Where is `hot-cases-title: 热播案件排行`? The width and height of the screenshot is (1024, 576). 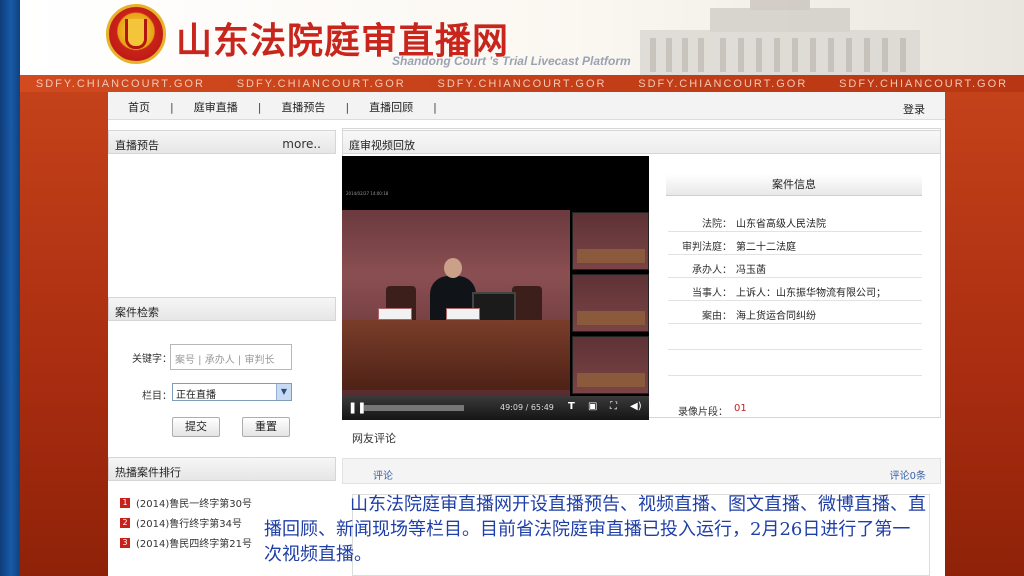 hot-cases-title: 热播案件排行 is located at coordinates (148, 472).